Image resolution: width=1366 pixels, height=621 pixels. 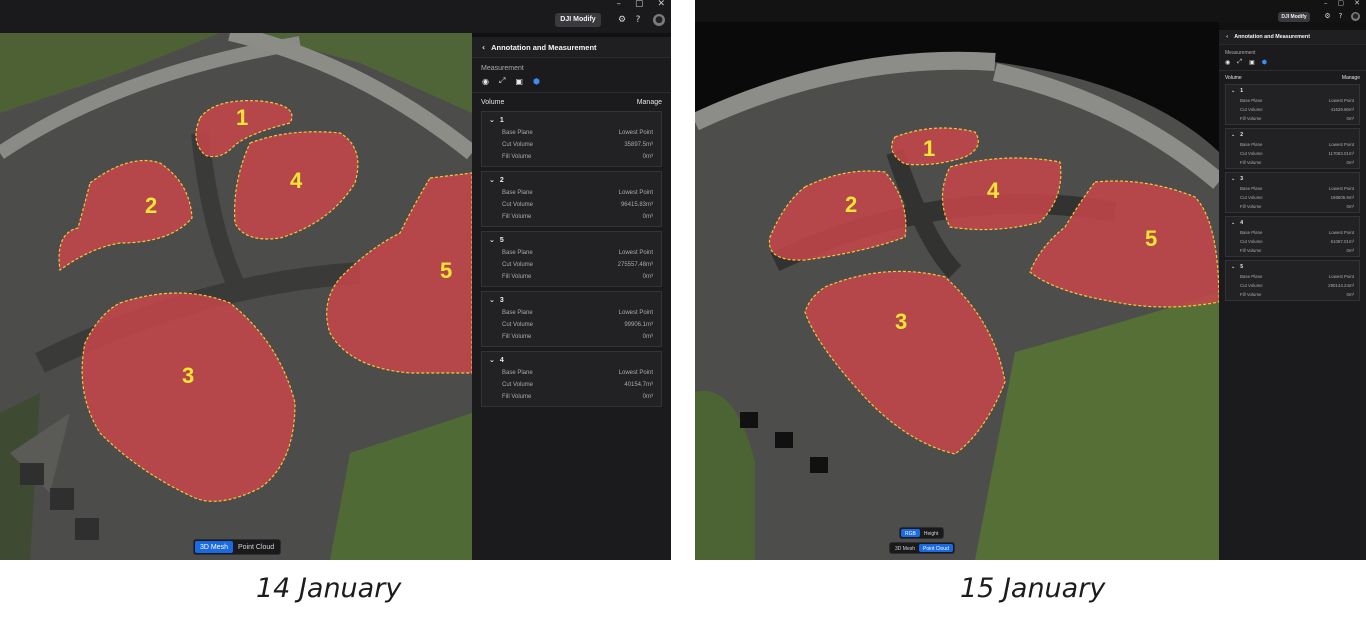 What do you see at coordinates (931, 533) in the screenshot?
I see `height-toggle: Height` at bounding box center [931, 533].